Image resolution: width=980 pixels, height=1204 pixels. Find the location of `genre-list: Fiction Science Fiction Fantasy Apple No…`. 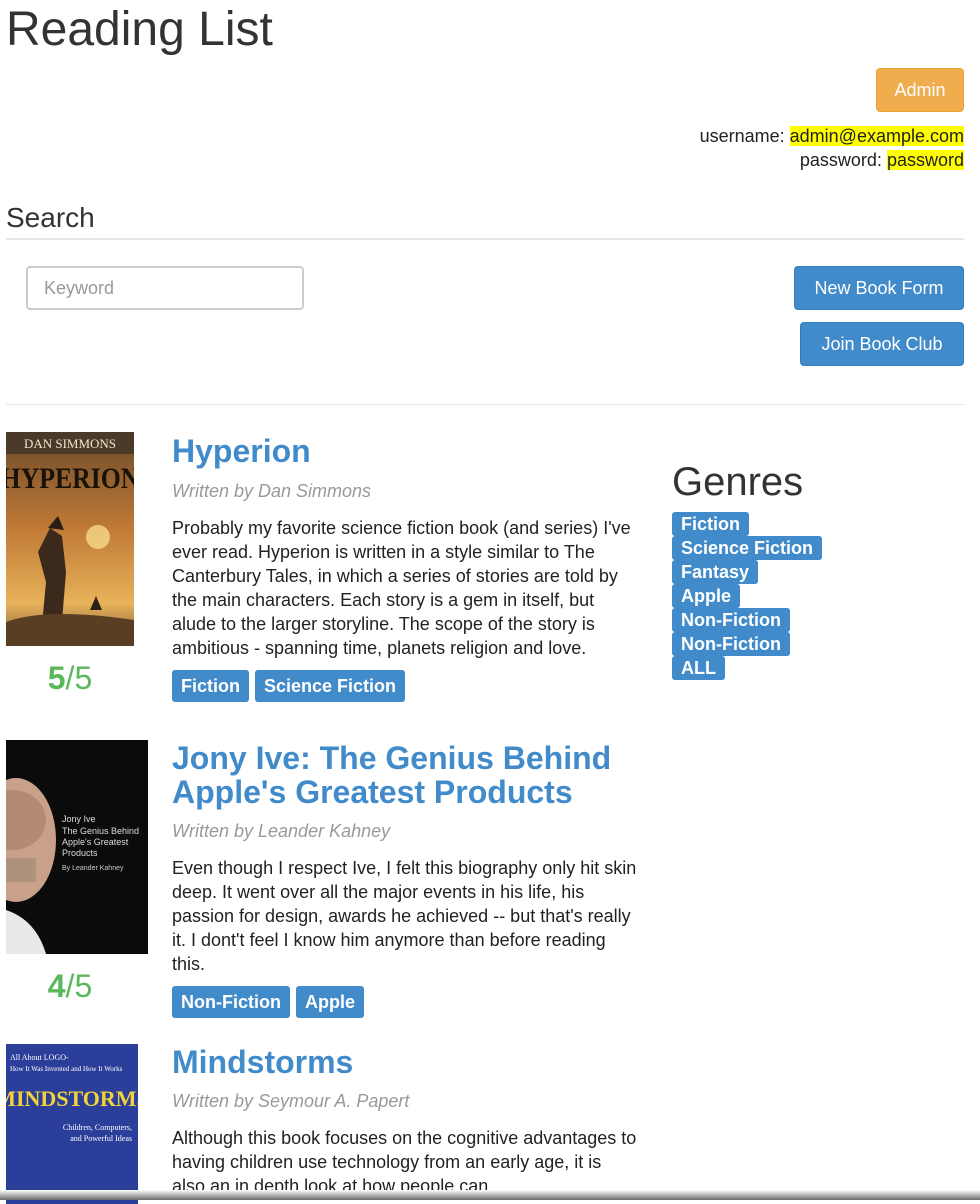

genre-list: Fiction Science Fiction Fantasy Apple No… is located at coordinates (747, 596).